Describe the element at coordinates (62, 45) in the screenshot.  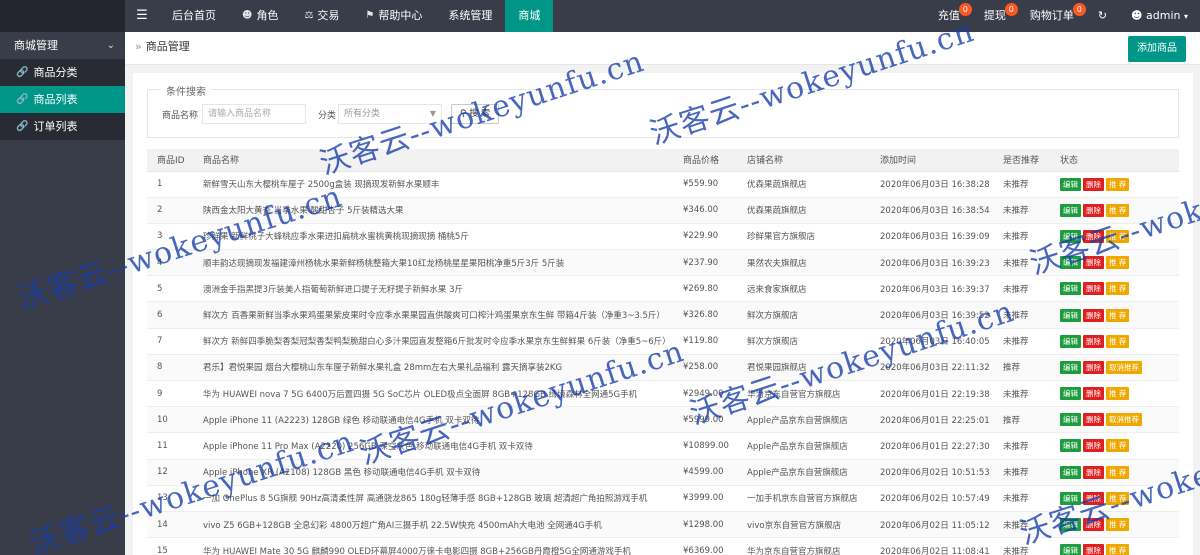
I see `sidebar-group-mall: 商城管理 ⌄` at that location.